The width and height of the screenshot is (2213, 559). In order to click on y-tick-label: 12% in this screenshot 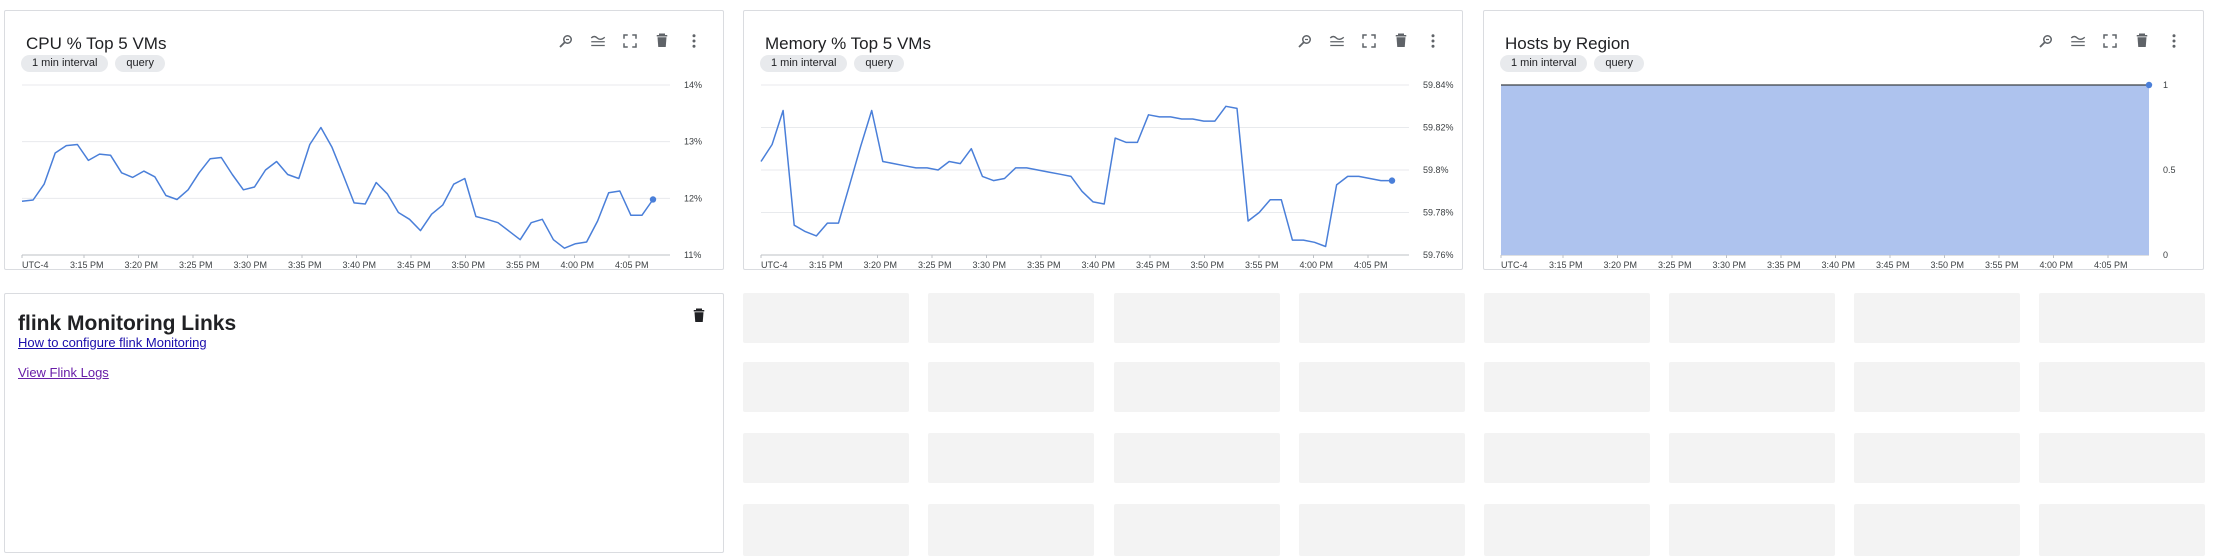, I will do `click(693, 198)`.